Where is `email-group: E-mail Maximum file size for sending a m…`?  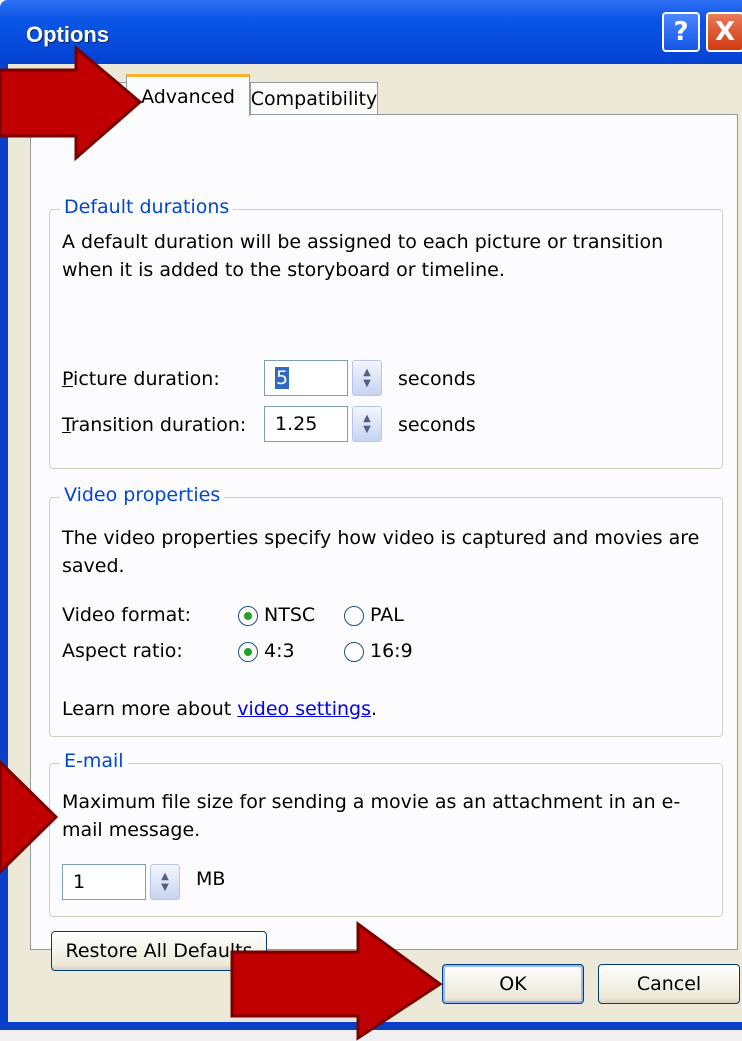
email-group: E-mail Maximum file size for sending a m… is located at coordinates (386, 833).